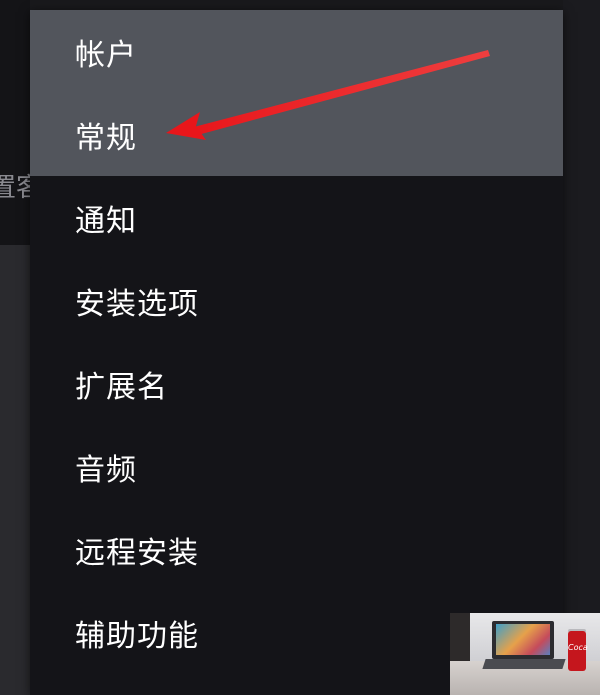  What do you see at coordinates (121, 387) in the screenshot?
I see `menu-item-label: 扩展名` at bounding box center [121, 387].